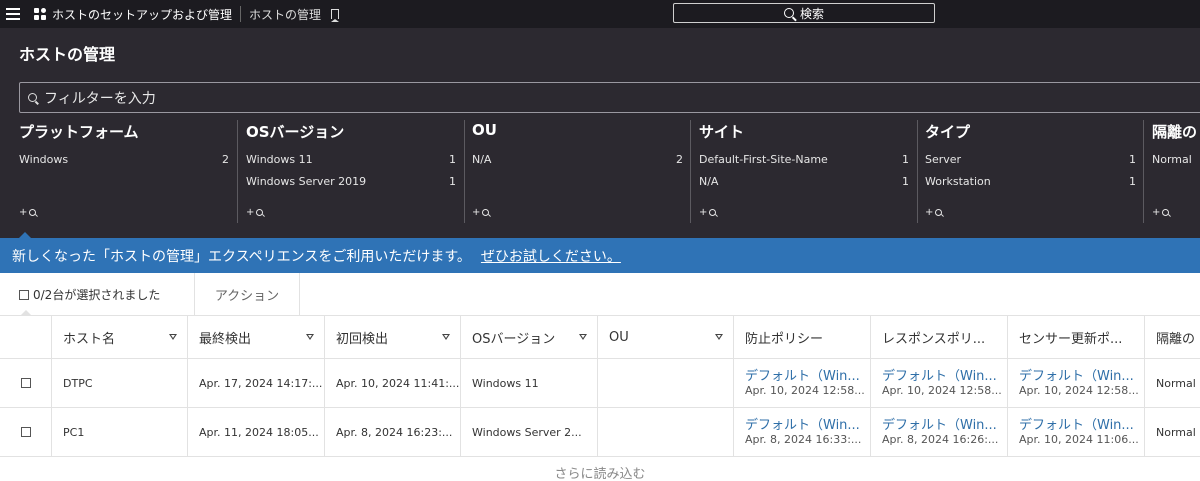 The image size is (1200, 481). I want to click on apps-icon, so click(40, 14).